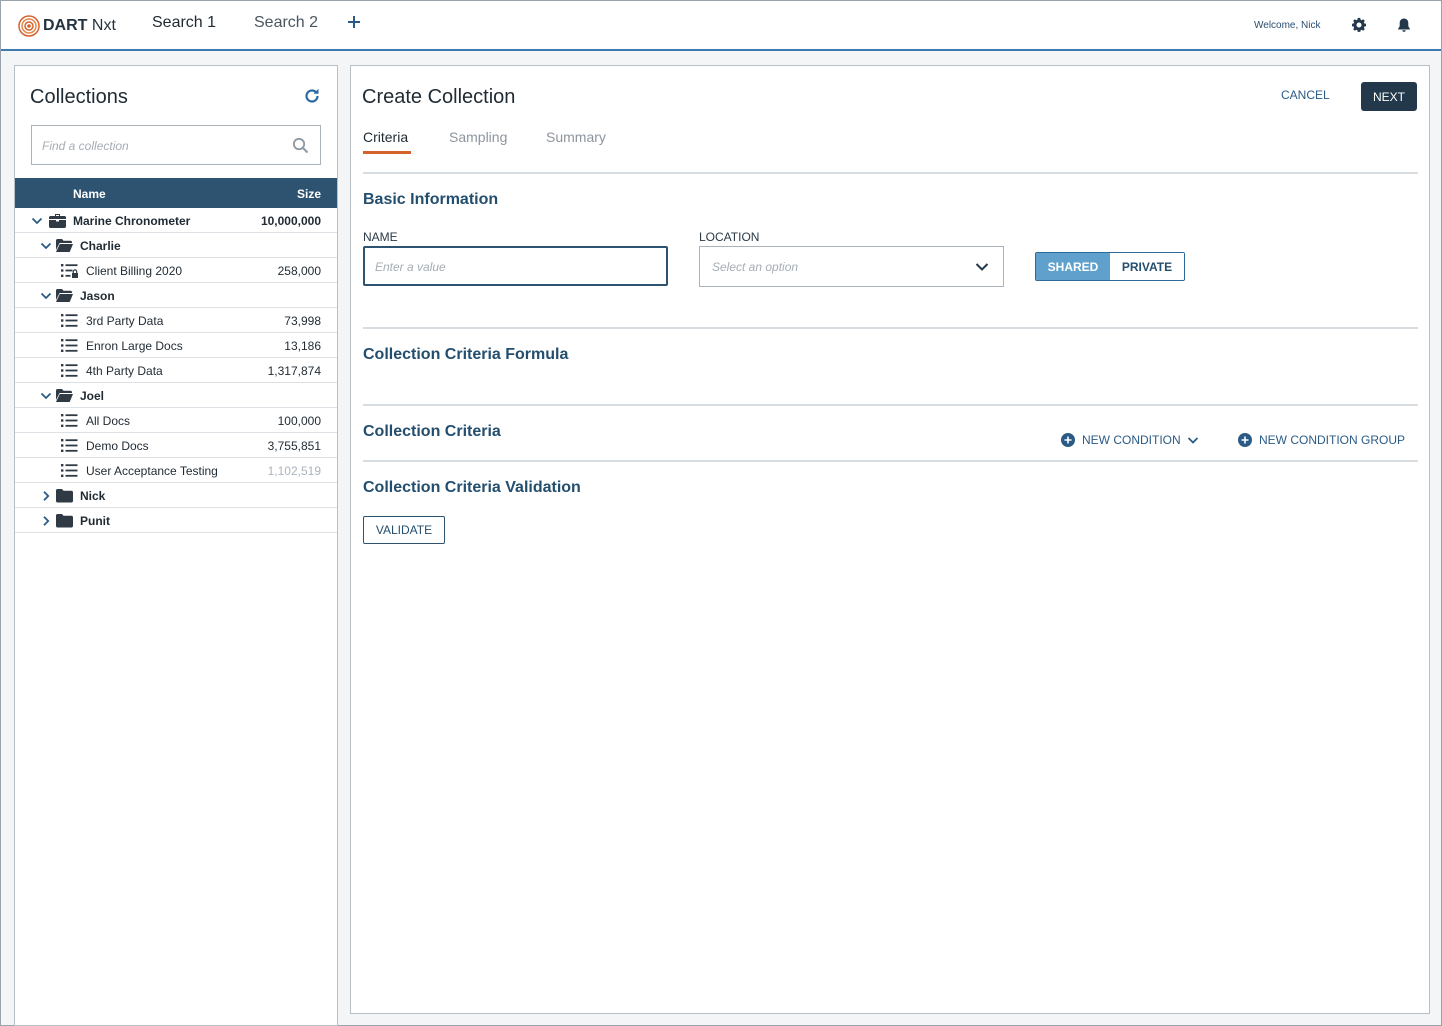 This screenshot has height=1026, width=1442. What do you see at coordinates (79, 25) in the screenshot?
I see `logo-text: DART Nxt` at bounding box center [79, 25].